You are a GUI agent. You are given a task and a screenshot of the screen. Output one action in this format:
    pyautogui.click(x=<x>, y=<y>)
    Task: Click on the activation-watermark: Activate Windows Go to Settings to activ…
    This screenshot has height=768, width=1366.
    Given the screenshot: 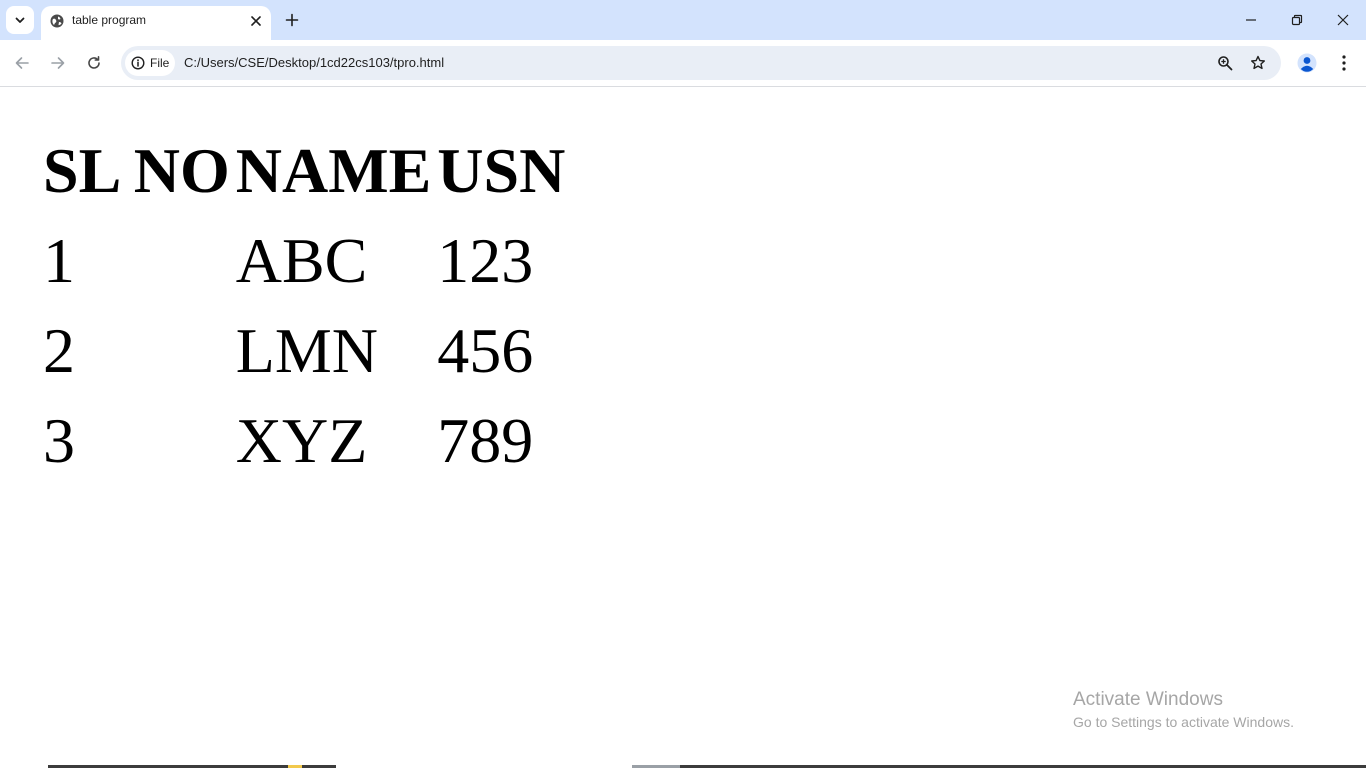 What is the action you would take?
    pyautogui.click(x=1183, y=710)
    